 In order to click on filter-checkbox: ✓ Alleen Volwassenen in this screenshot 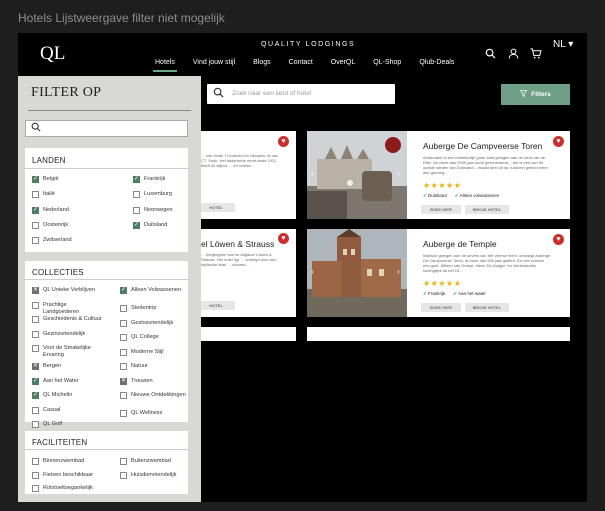, I will do `click(155, 290)`.